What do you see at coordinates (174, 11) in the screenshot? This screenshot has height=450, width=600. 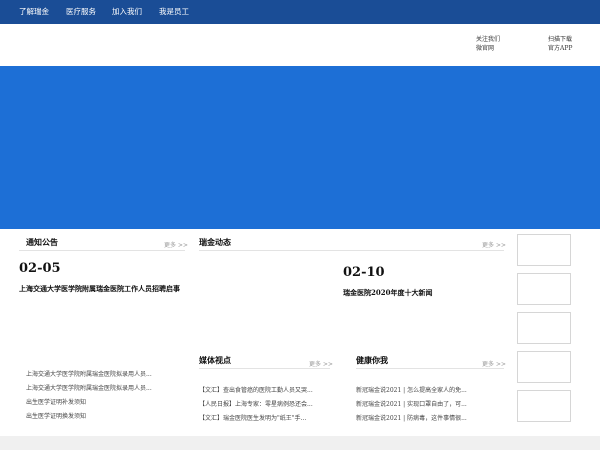 I see `nav-item-staff: 我是员工` at bounding box center [174, 11].